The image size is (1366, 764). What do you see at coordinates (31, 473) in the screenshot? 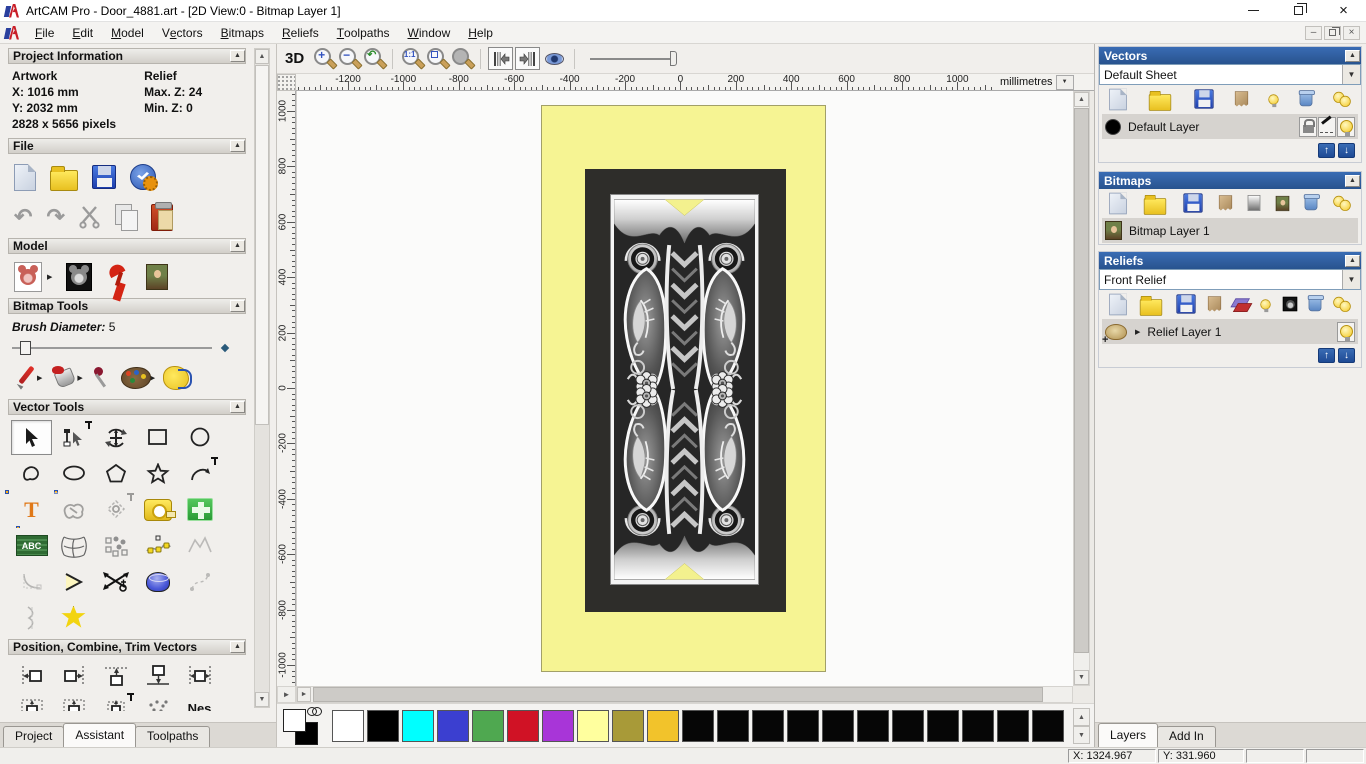
I see `create-polyline-tool` at bounding box center [31, 473].